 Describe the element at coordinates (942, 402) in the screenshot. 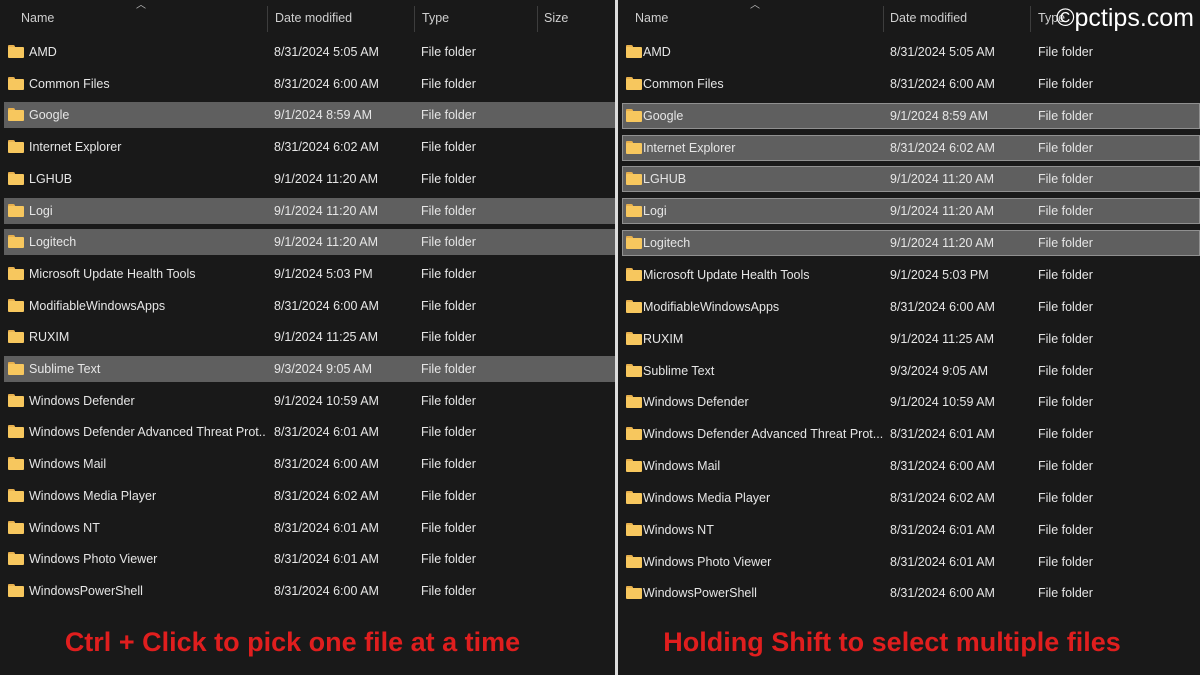

I see `file-date-modified: 9/1/2024 10:59 AM` at that location.